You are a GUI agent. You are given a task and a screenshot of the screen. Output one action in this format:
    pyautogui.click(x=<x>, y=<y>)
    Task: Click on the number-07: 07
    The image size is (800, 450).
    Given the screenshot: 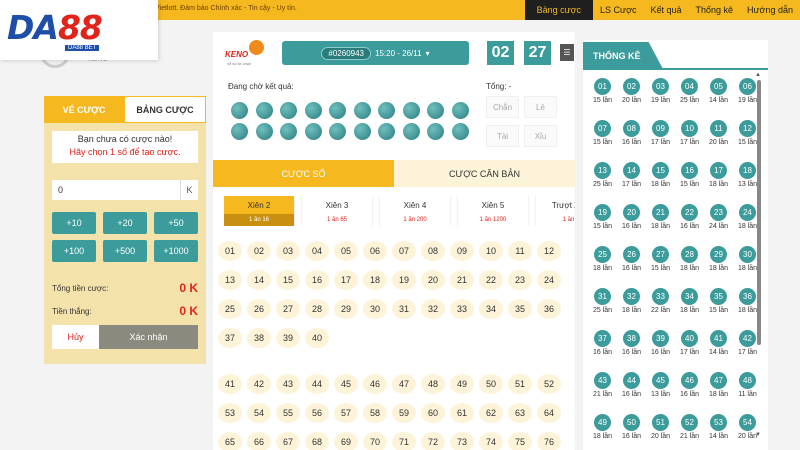 What is the action you would take?
    pyautogui.click(x=404, y=251)
    